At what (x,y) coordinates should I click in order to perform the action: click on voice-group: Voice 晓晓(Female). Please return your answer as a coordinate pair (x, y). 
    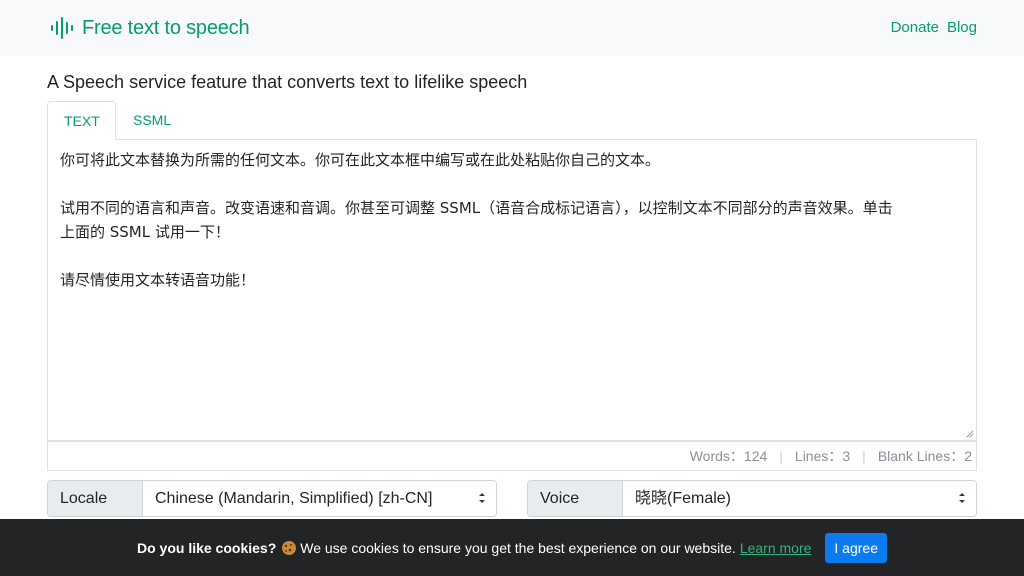
    Looking at the image, I should click on (752, 498).